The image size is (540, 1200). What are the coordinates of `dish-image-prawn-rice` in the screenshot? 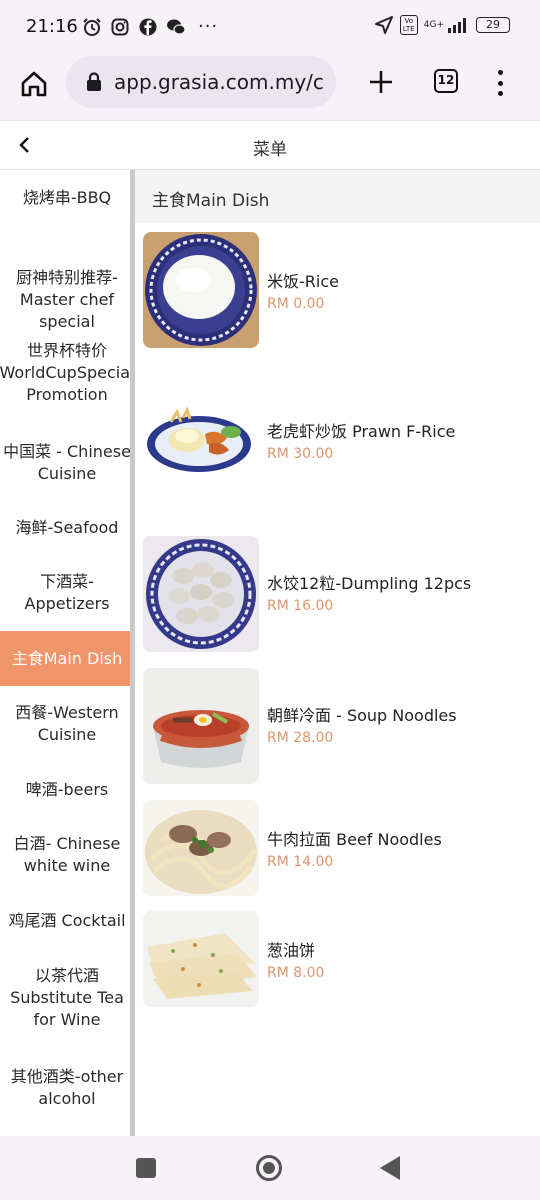 It's located at (201, 437).